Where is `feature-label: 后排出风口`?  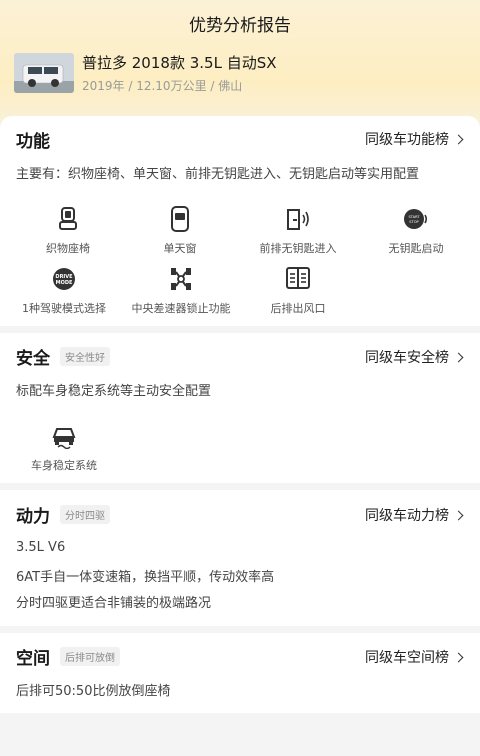 feature-label: 后排出风口 is located at coordinates (298, 308).